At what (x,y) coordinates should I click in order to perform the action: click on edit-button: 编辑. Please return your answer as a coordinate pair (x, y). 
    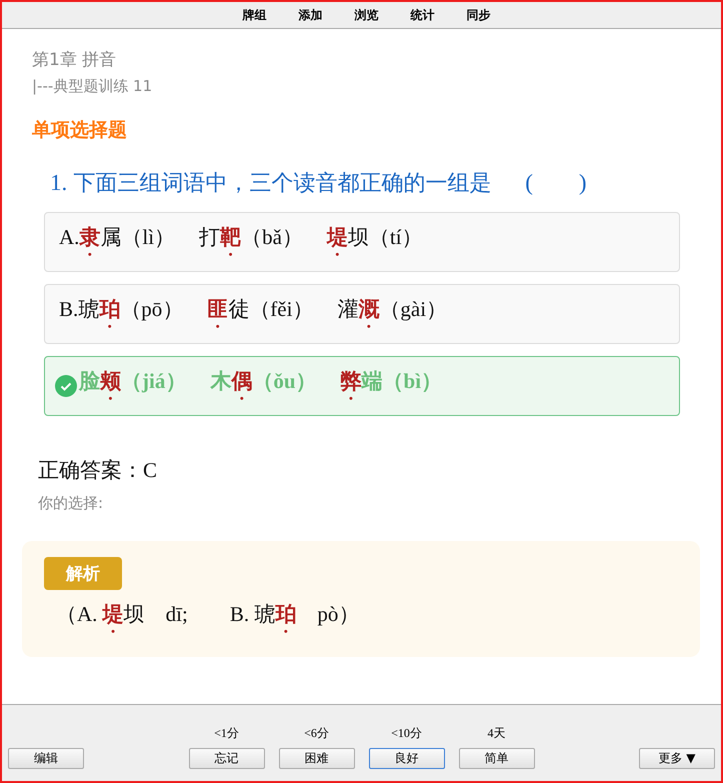
    Looking at the image, I should click on (46, 758).